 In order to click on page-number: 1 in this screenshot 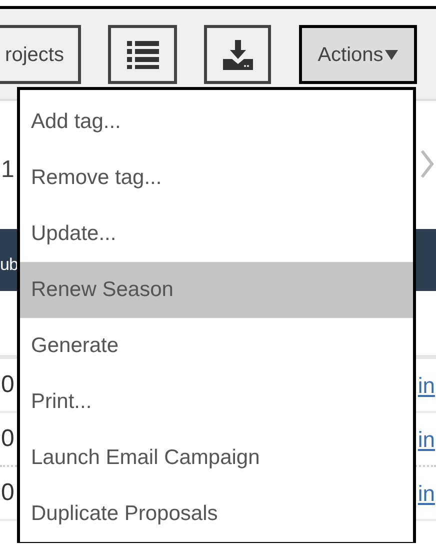, I will do `click(7, 170)`.